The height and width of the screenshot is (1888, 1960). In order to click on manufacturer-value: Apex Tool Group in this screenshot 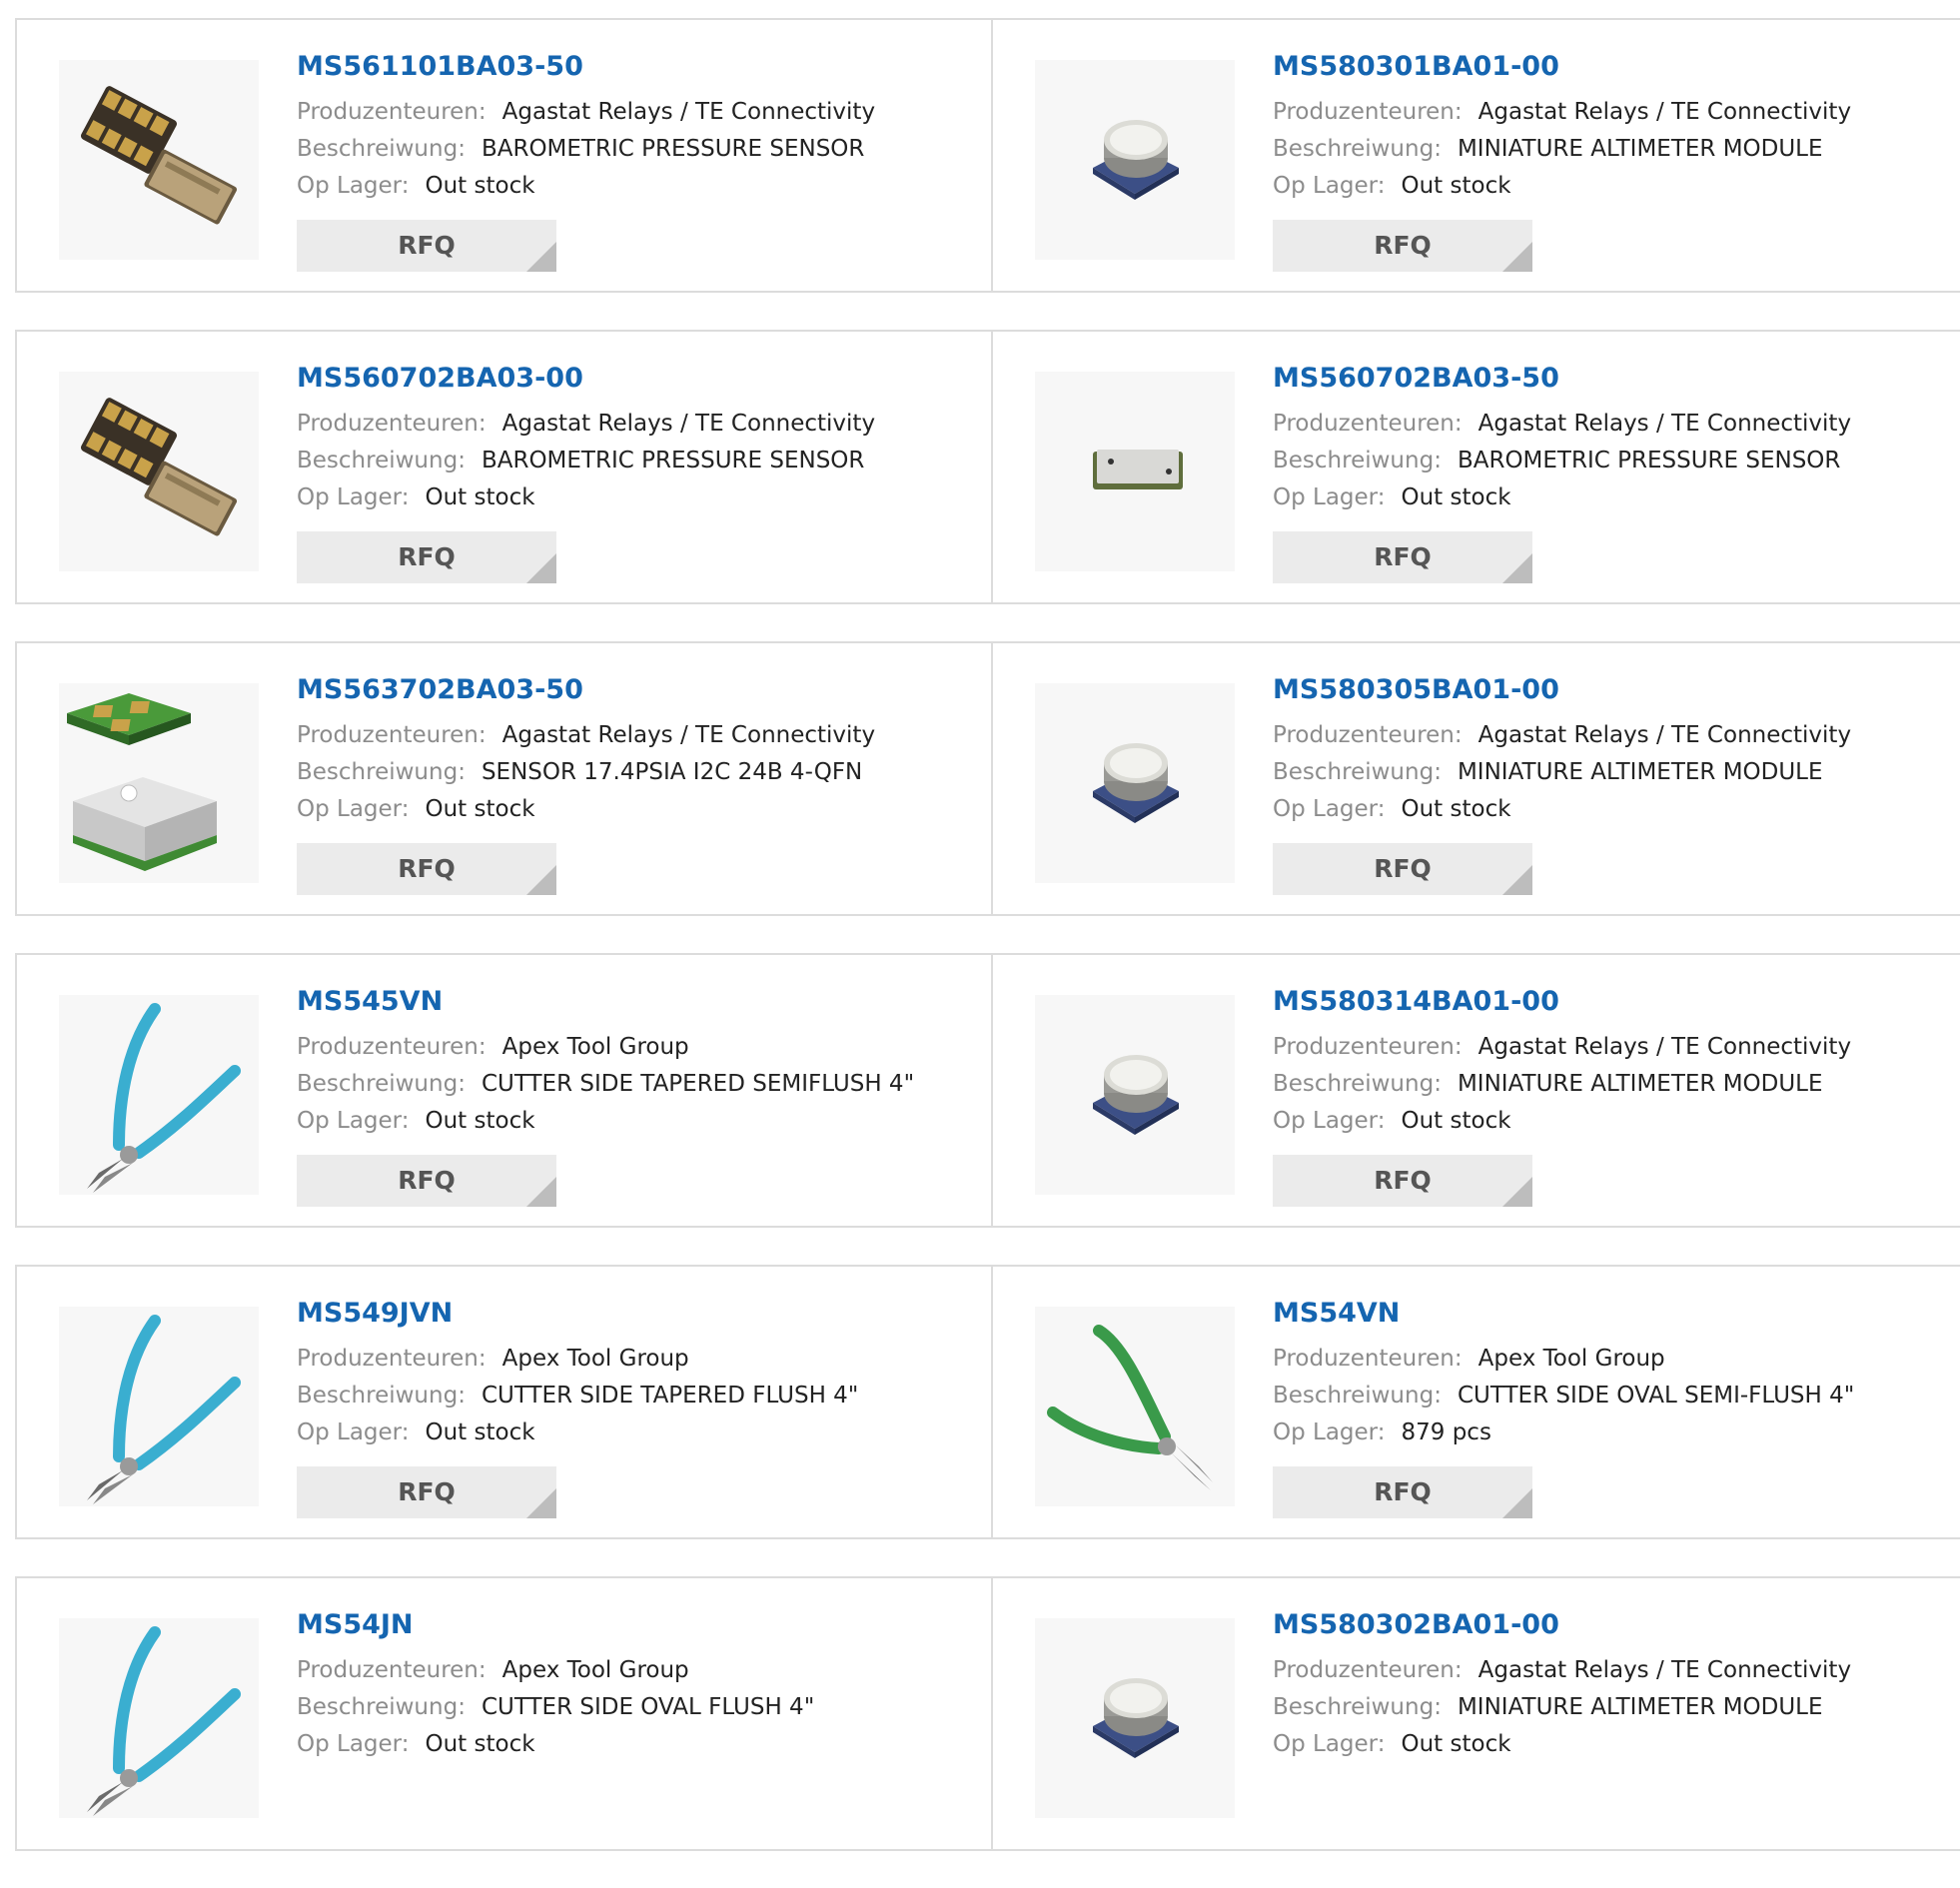, I will do `click(1571, 1359)`.